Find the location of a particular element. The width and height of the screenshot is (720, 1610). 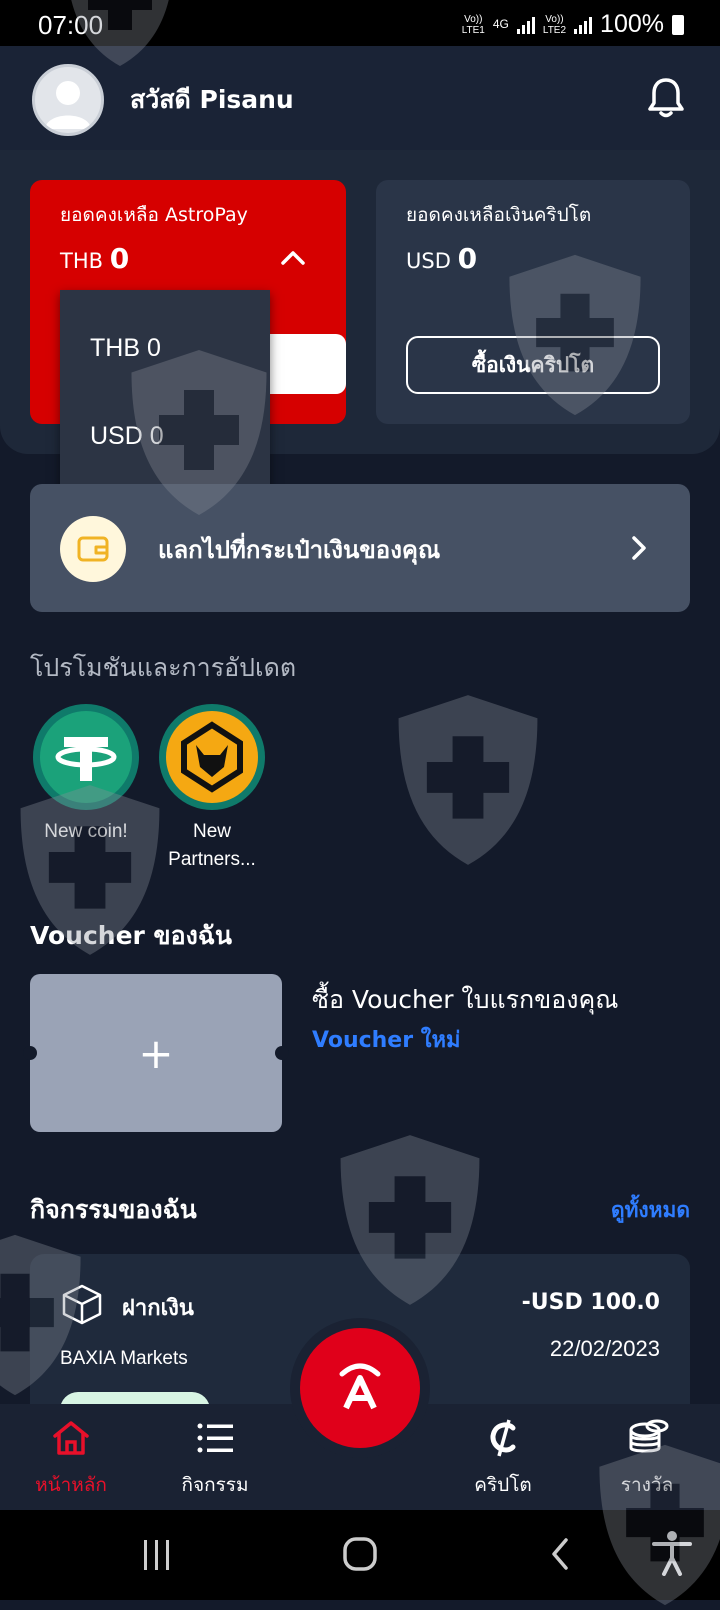

wallet-transfer-row: แลกไปที่กระเป๋าเงินของคุณ is located at coordinates (360, 548).